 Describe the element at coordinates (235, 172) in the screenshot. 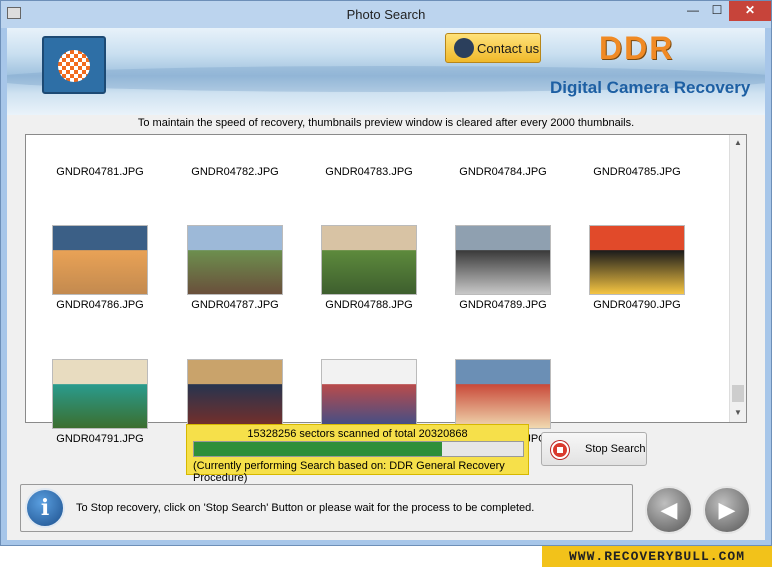

I see `thumbnail-filename: GNDR04782.JPG` at that location.